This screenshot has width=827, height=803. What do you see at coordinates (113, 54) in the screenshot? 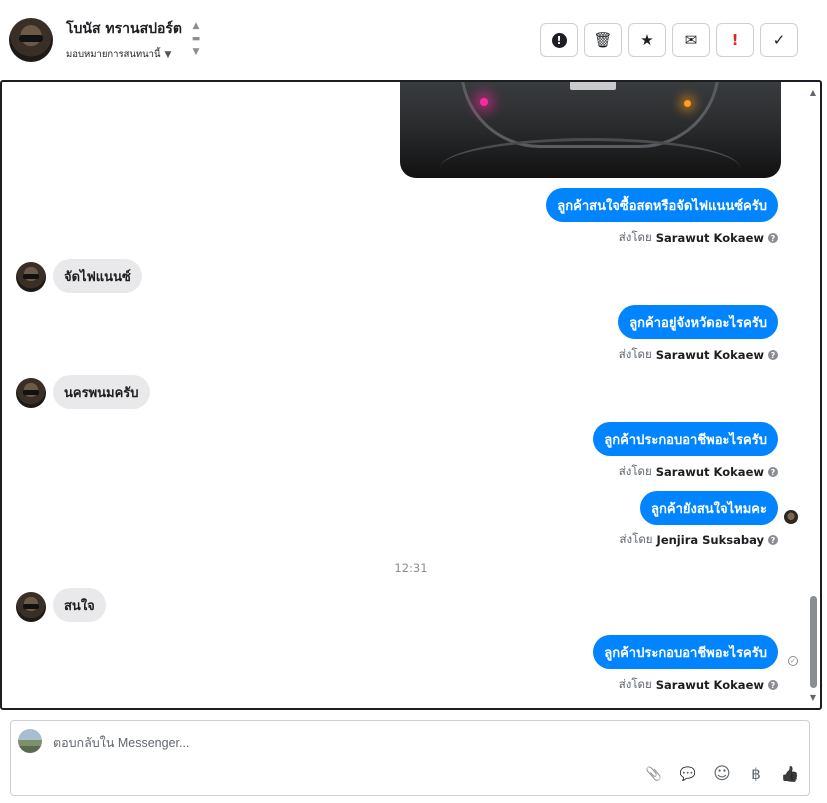
I see `assign-label: มอบหมายการสนทนานี้` at bounding box center [113, 54].